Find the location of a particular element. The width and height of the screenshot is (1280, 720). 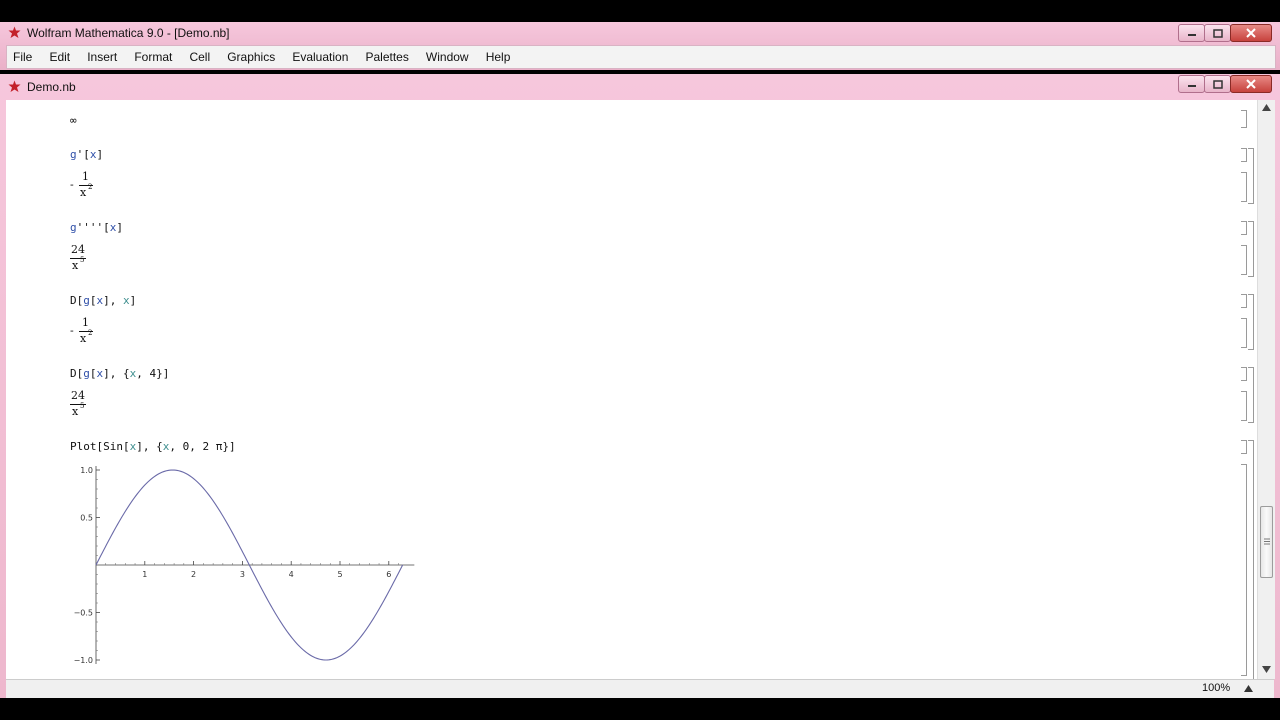

cell-bracket-5-input is located at coordinates (1244, 447).